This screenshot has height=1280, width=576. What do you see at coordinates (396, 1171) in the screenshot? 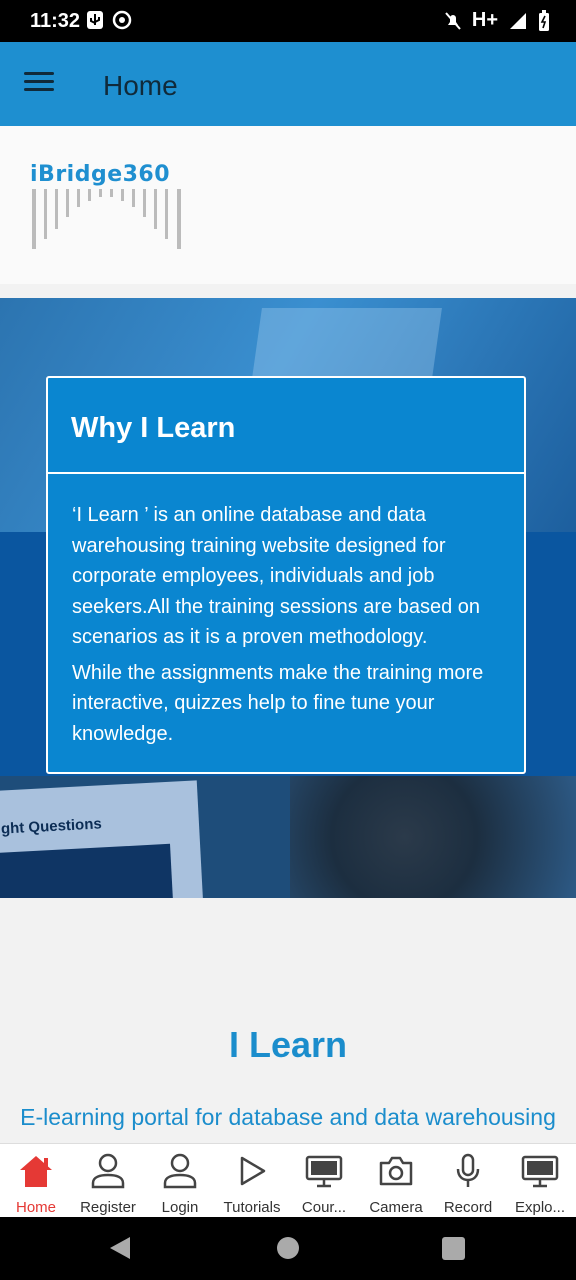
I see `camera-icon` at bounding box center [396, 1171].